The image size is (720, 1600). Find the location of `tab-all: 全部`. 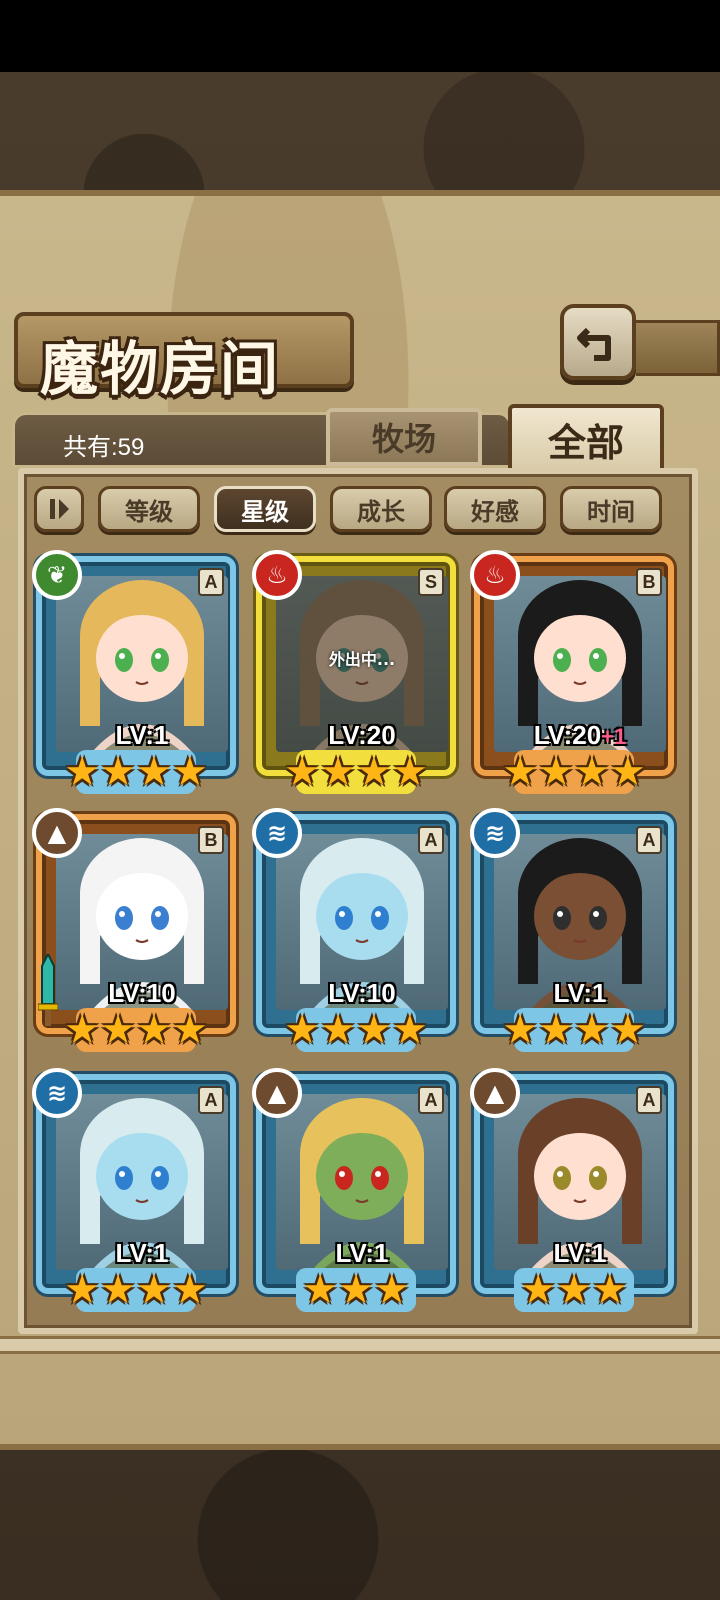

tab-all: 全部 is located at coordinates (586, 439).